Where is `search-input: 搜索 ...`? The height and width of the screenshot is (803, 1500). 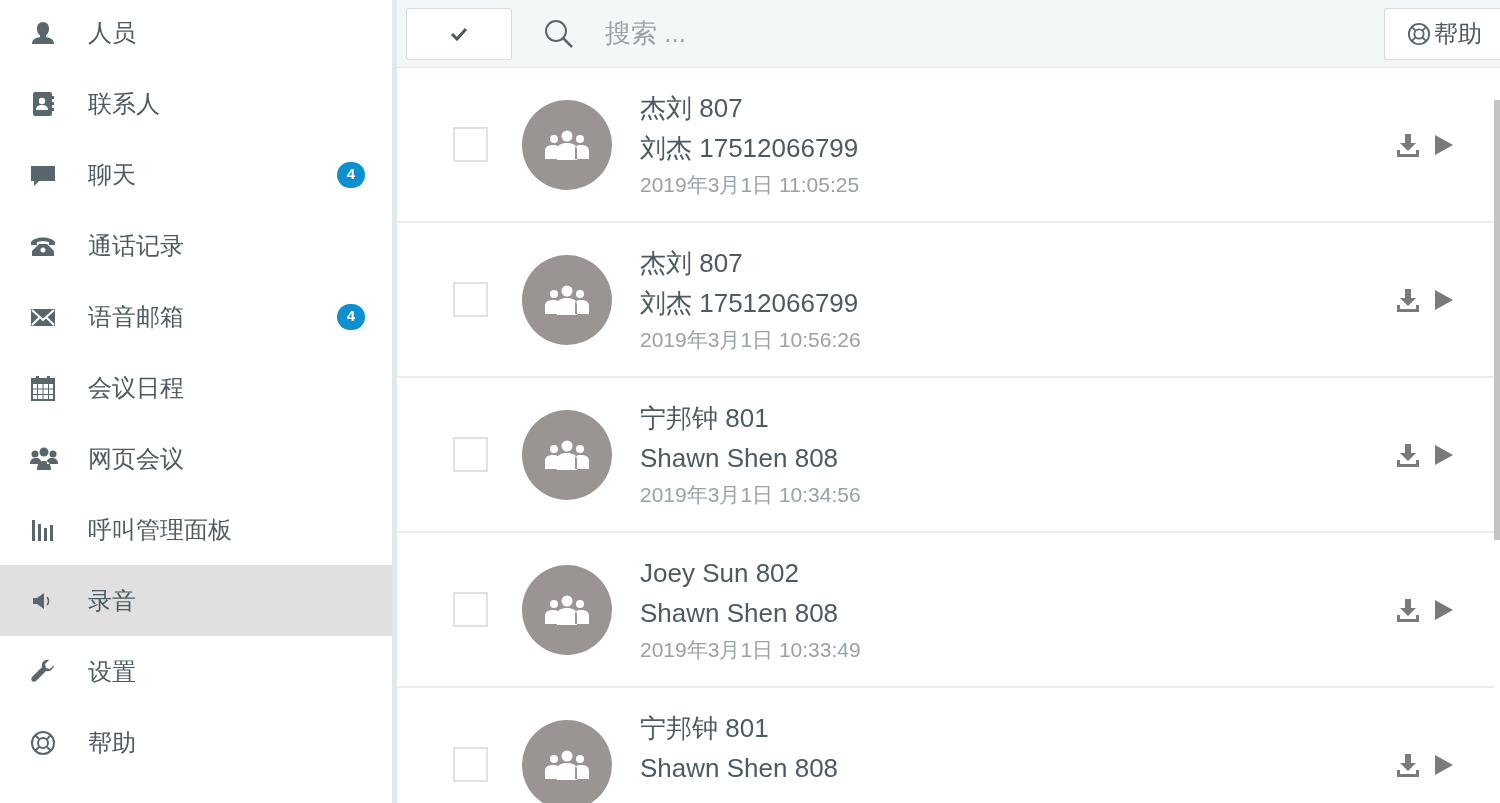 search-input: 搜索 ... is located at coordinates (989, 33).